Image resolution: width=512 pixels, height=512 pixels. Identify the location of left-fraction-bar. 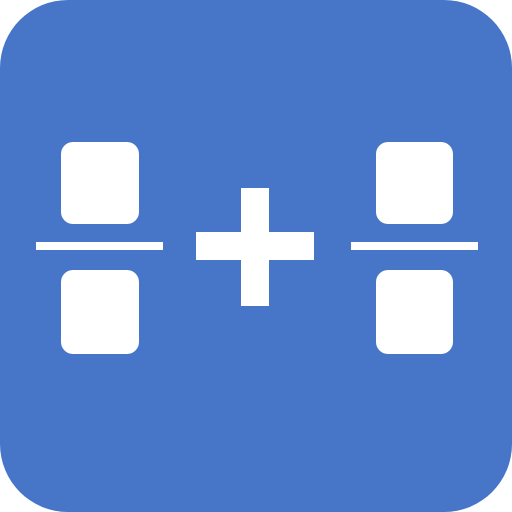
(99, 246).